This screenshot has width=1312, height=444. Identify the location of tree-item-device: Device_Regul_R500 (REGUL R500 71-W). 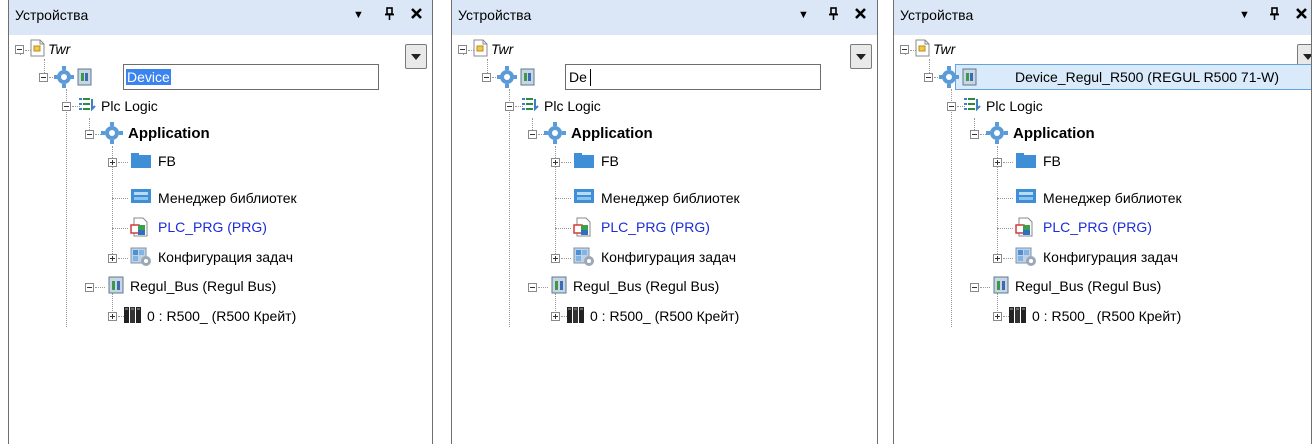
(1147, 77).